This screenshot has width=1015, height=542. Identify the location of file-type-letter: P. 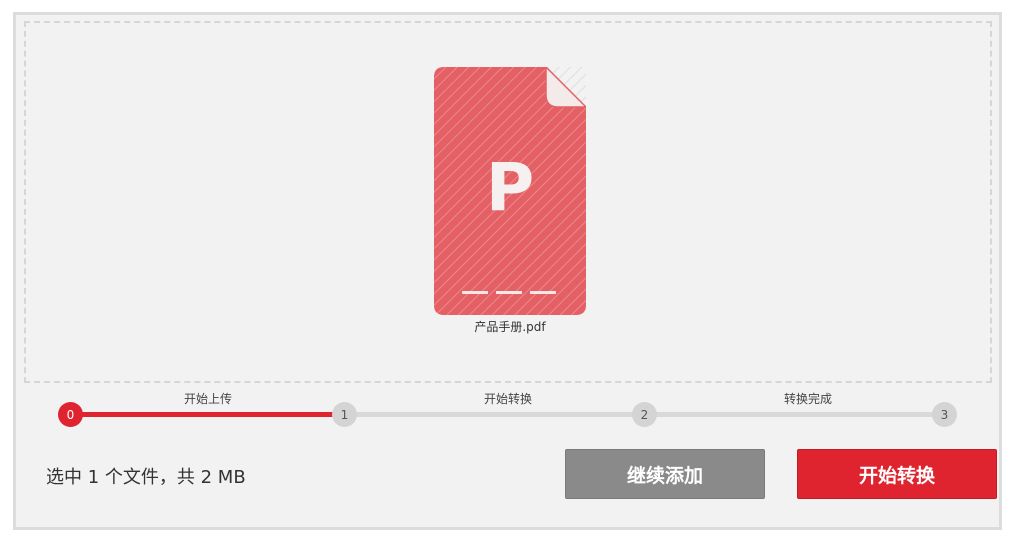
(510, 187).